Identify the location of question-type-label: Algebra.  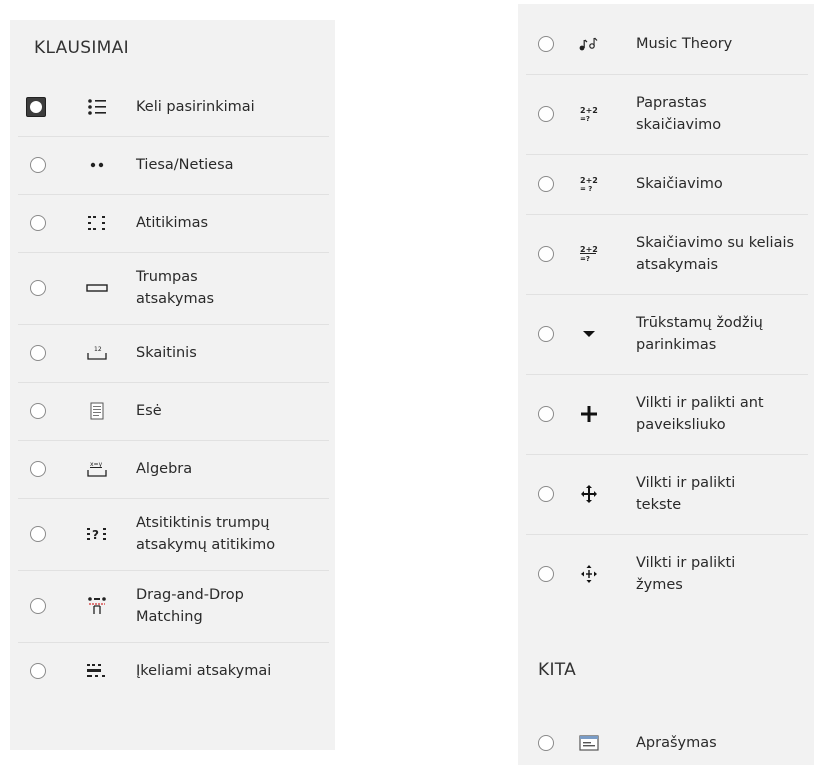
(164, 469).